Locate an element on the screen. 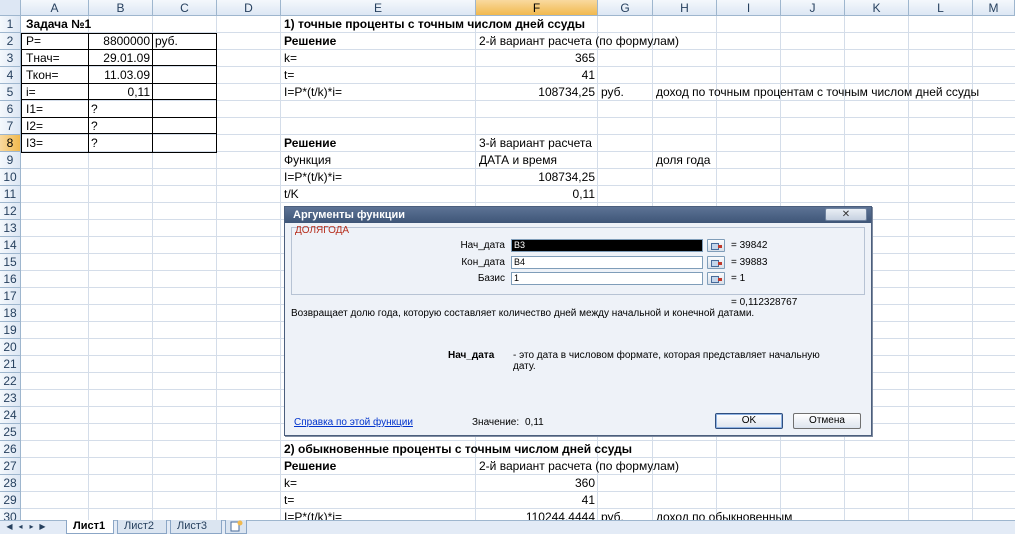 The width and height of the screenshot is (1015, 536). row-header-10: 10 is located at coordinates (10, 177).